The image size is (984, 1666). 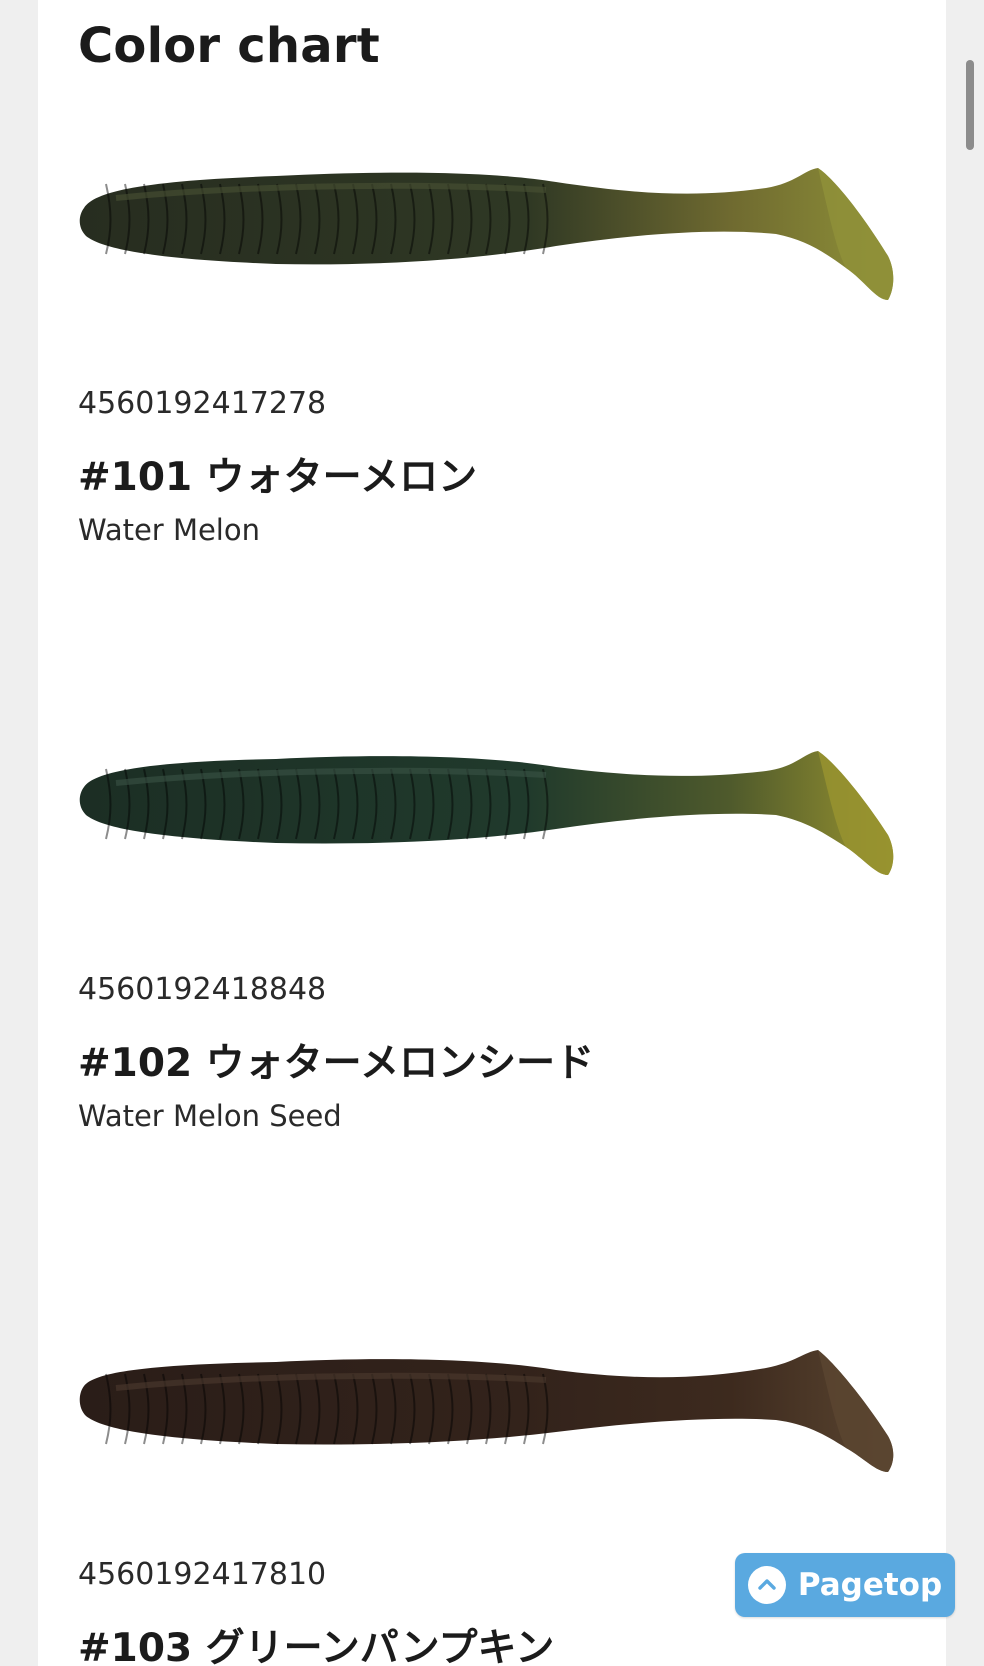 What do you see at coordinates (202, 1574) in the screenshot?
I see `jan-code: 4560192417810` at bounding box center [202, 1574].